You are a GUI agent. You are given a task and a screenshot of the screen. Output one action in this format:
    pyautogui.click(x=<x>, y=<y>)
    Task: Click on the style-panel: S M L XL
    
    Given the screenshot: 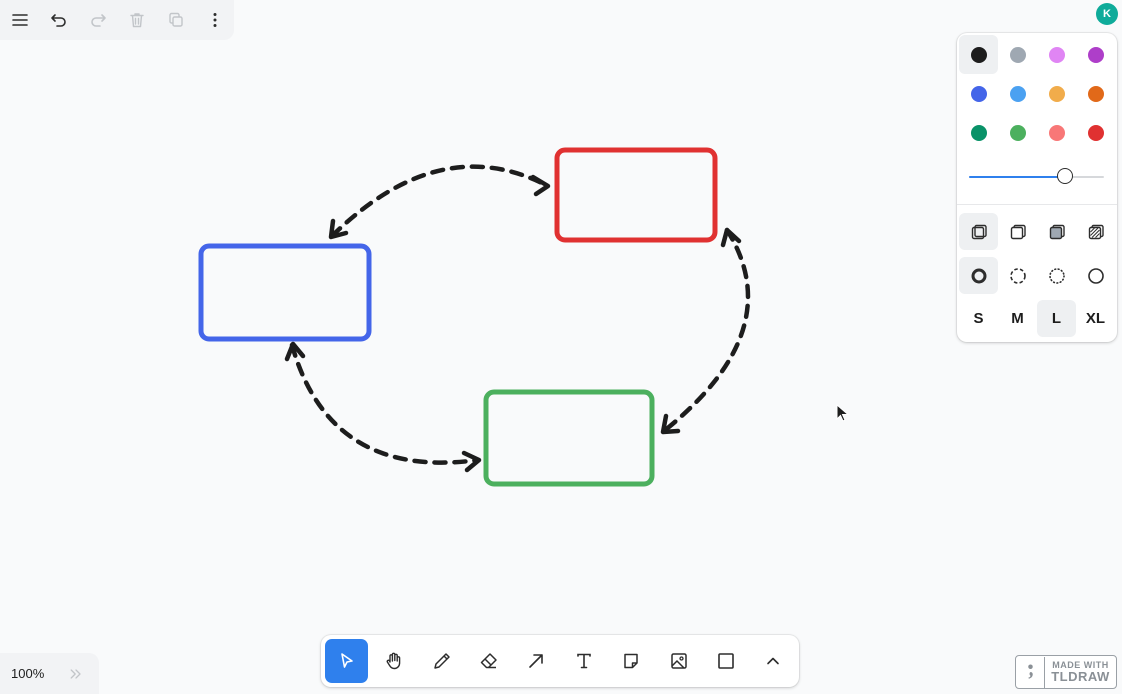 What is the action you would take?
    pyautogui.click(x=1037, y=187)
    